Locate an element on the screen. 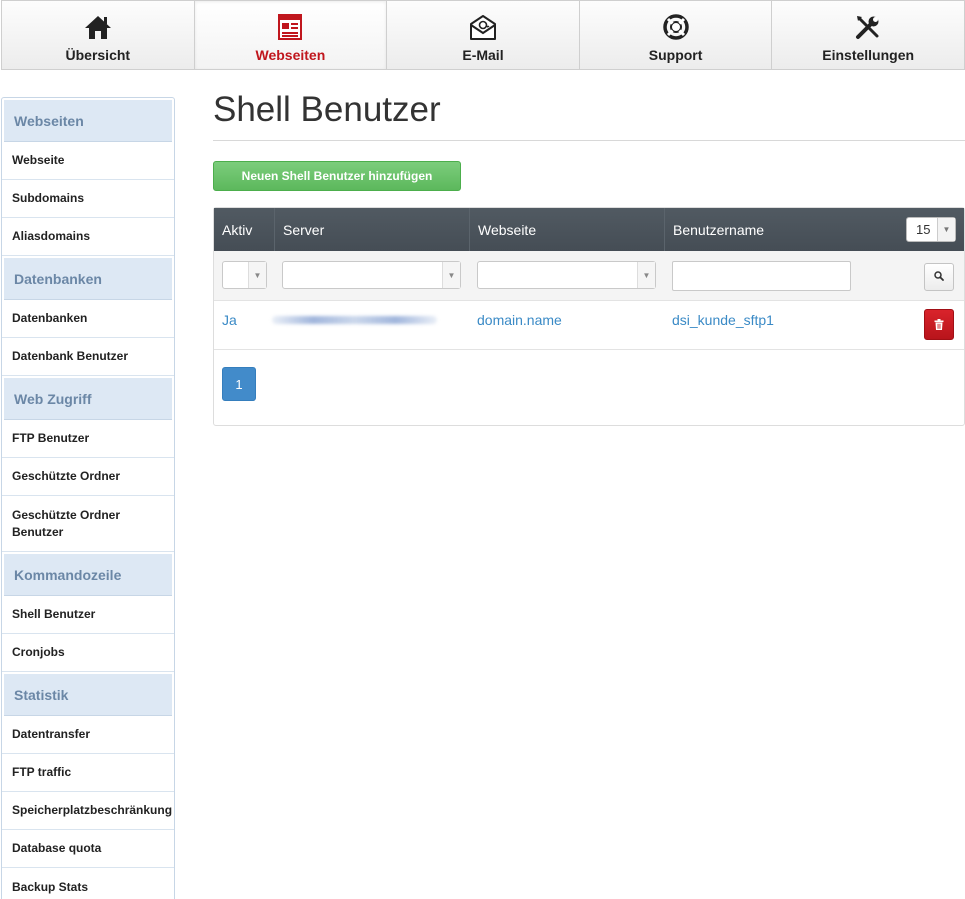  sidebar-section-datenbanken: Datenbanken is located at coordinates (88, 279).